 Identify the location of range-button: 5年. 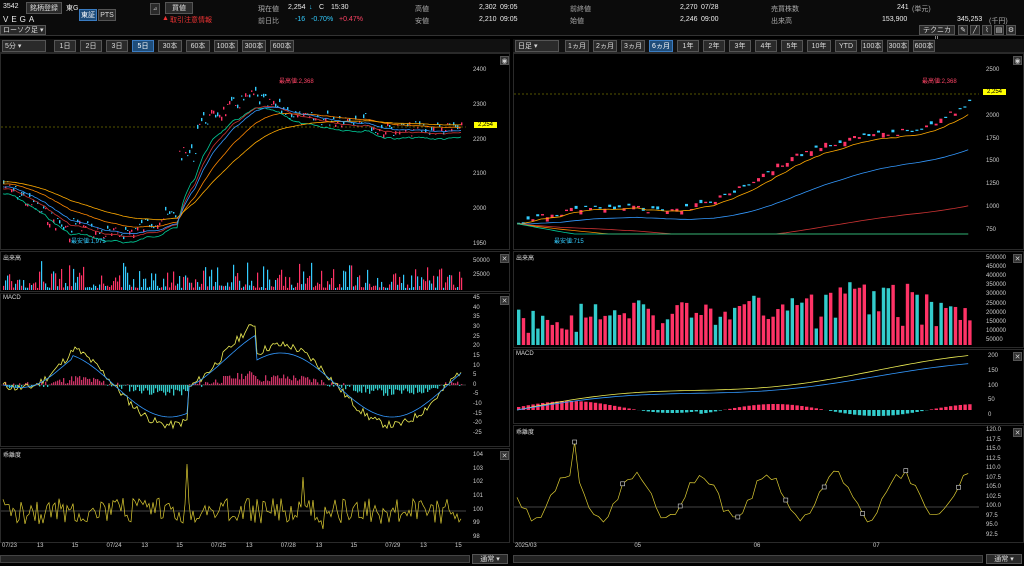
(792, 46).